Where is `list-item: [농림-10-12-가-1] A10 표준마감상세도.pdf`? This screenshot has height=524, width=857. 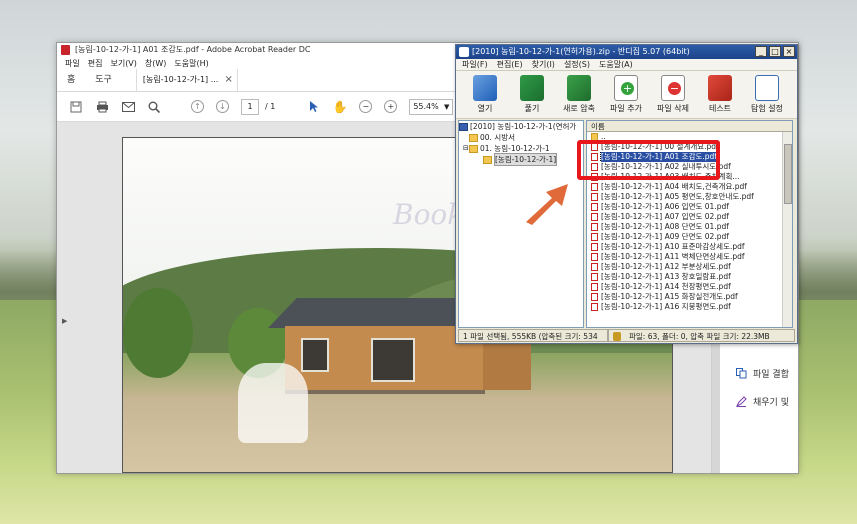 list-item: [농림-10-12-가-1] A10 표준마감상세도.pdf is located at coordinates (689, 247).